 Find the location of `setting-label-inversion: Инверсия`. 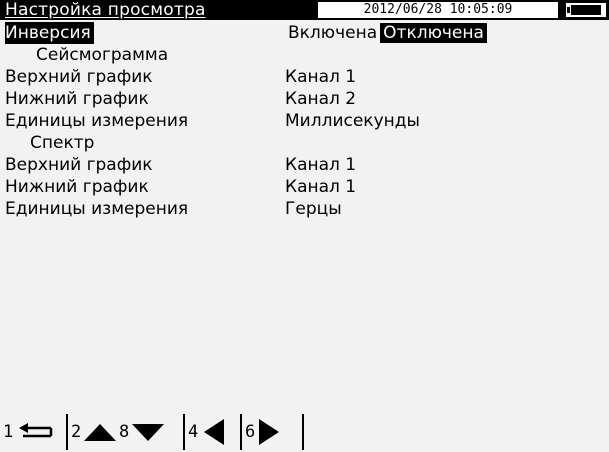

setting-label-inversion: Инверсия is located at coordinates (49, 33).